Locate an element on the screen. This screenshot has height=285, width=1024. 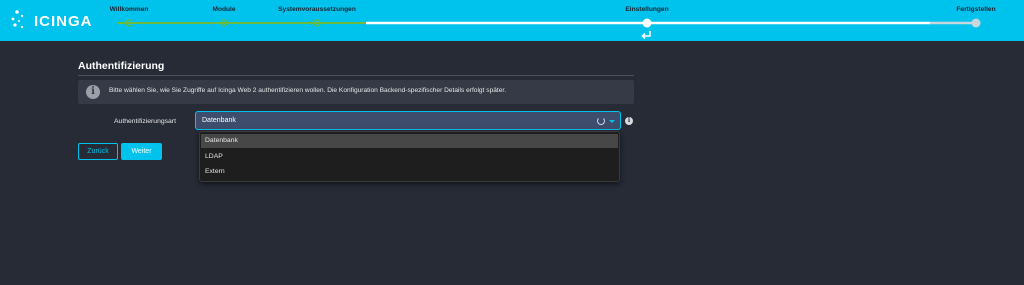
step-marker-fertigstellen is located at coordinates (976, 23).